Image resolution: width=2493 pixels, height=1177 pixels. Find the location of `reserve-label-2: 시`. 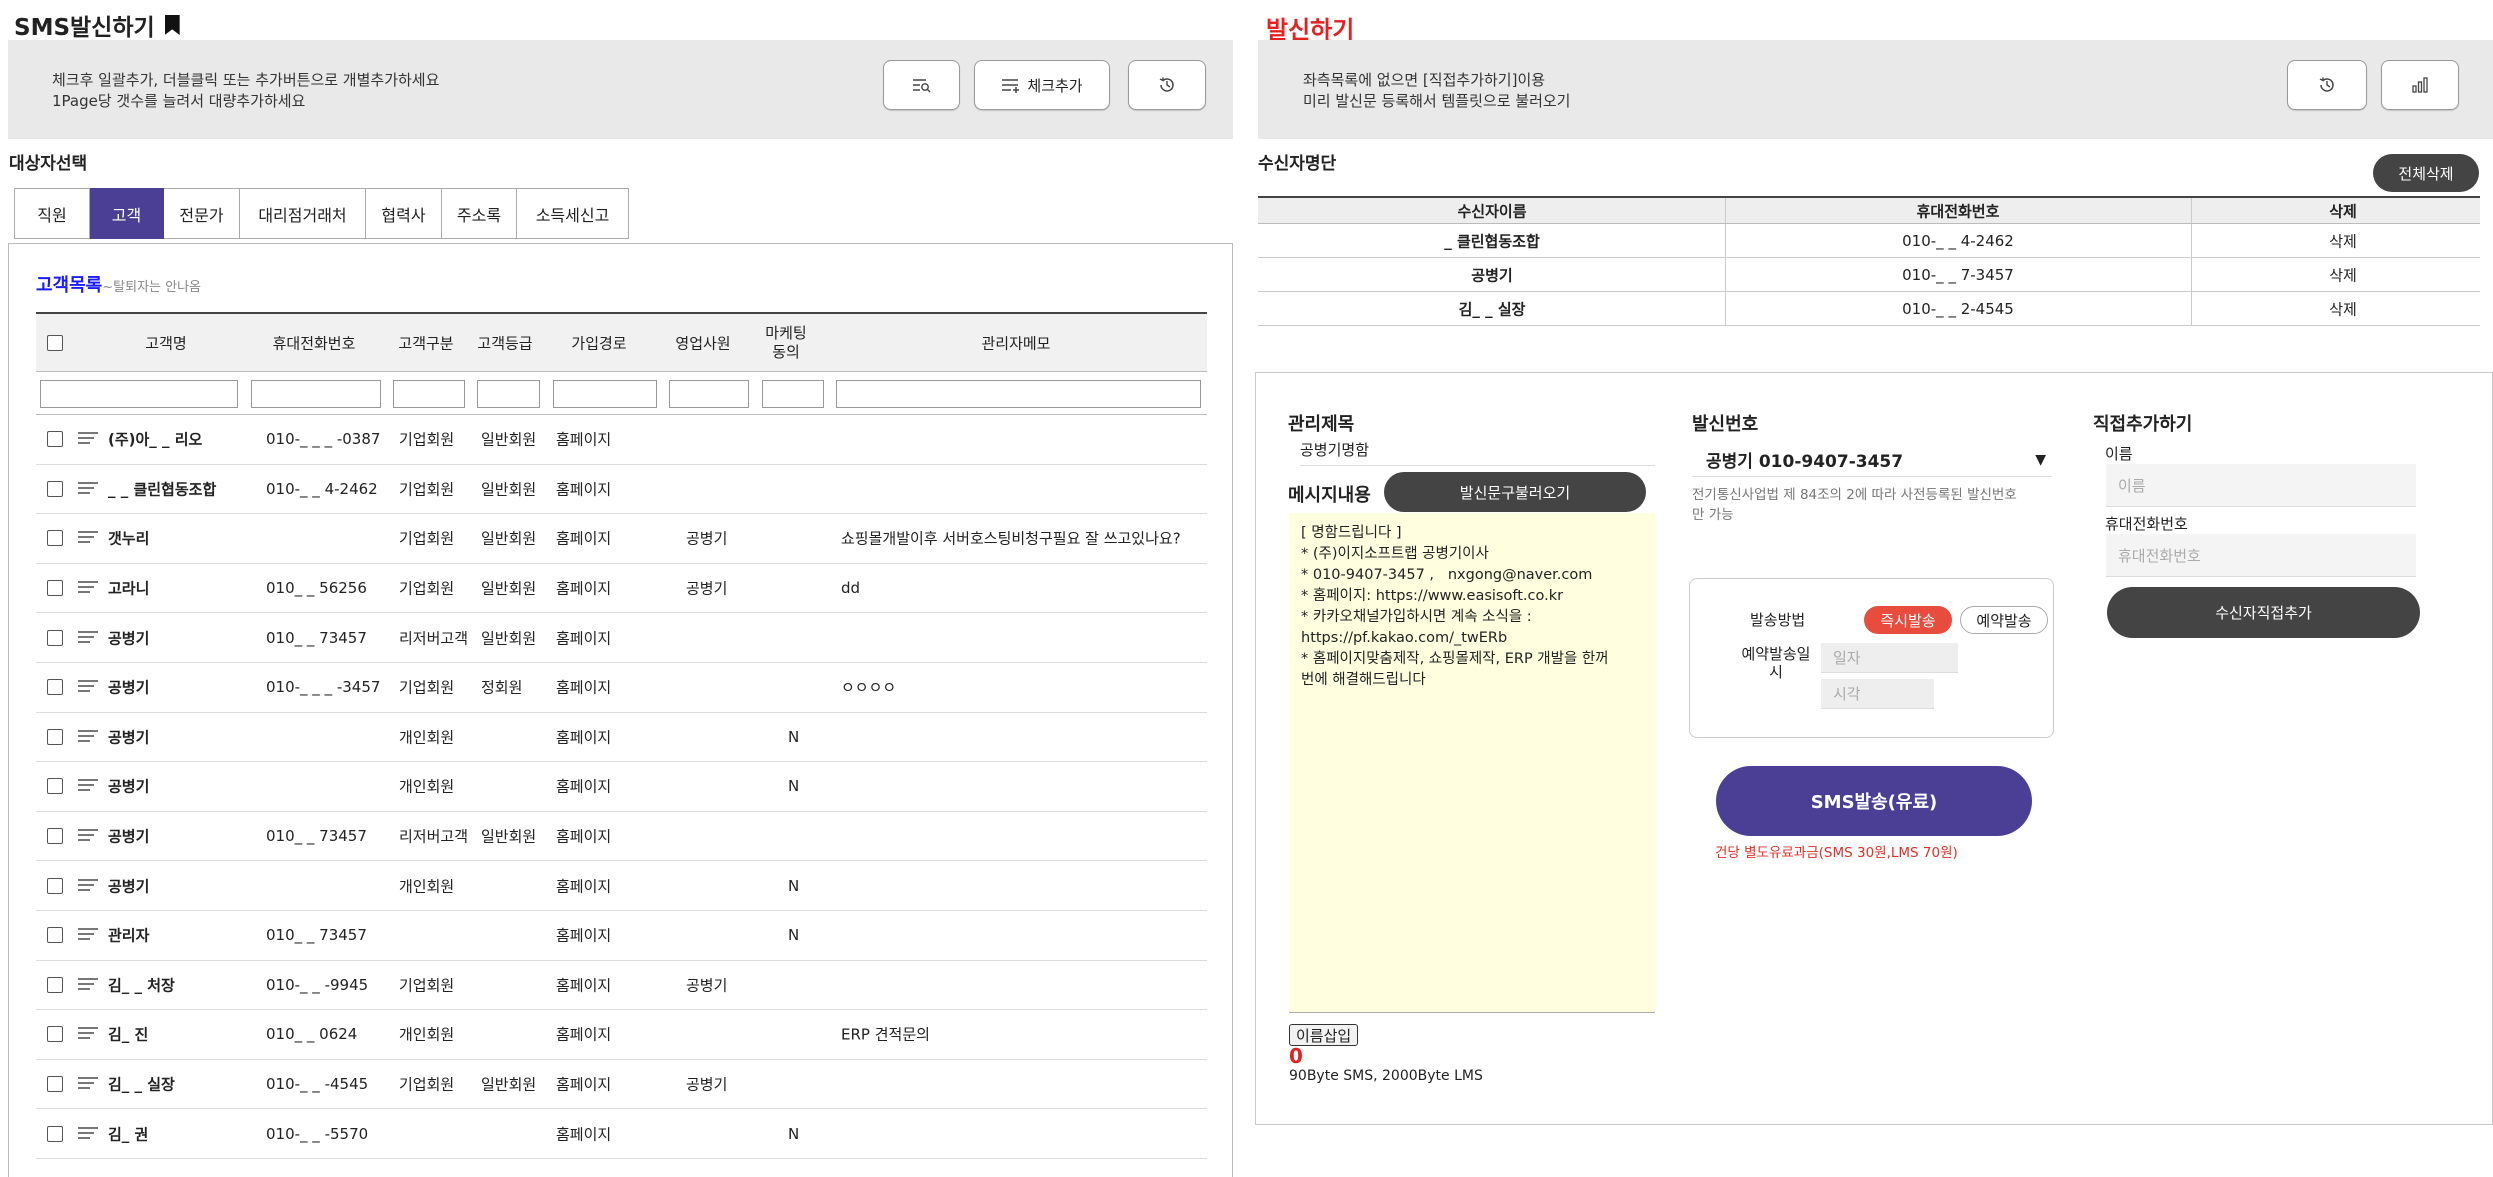

reserve-label-2: 시 is located at coordinates (1776, 672).